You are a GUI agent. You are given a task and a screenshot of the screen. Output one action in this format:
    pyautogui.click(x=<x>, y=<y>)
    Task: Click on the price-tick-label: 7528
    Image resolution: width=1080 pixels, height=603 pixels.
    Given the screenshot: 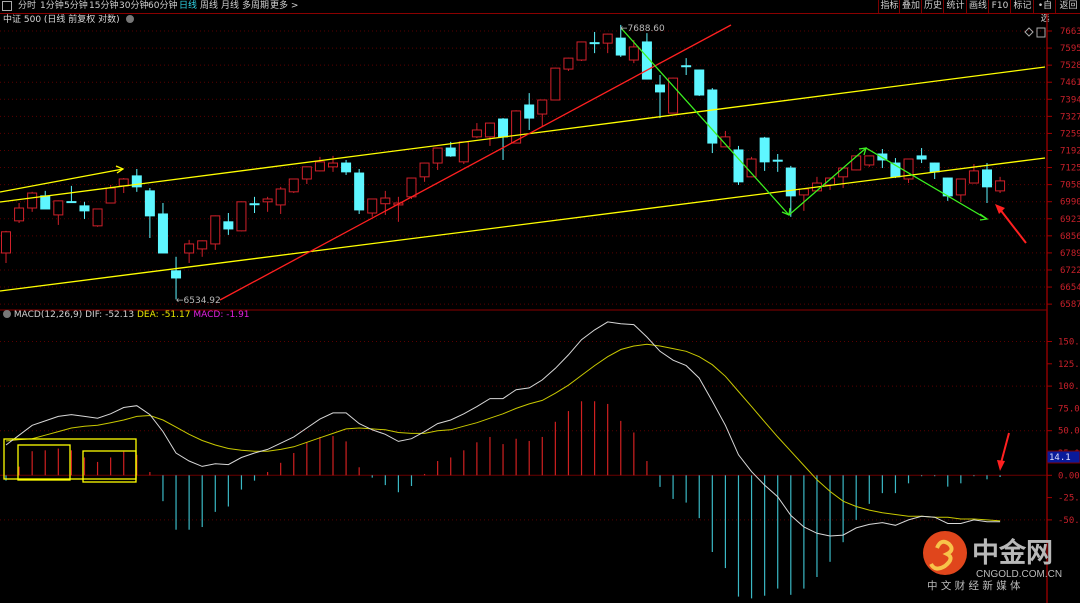 What is the action you would take?
    pyautogui.click(x=1070, y=66)
    